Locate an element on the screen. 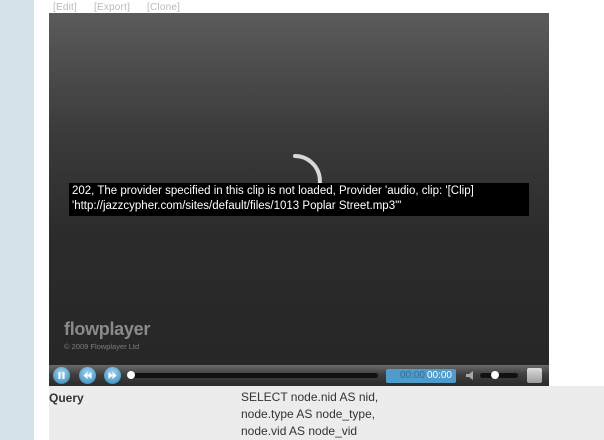 This screenshot has height=440, width=604. forward-icon is located at coordinates (112, 375).